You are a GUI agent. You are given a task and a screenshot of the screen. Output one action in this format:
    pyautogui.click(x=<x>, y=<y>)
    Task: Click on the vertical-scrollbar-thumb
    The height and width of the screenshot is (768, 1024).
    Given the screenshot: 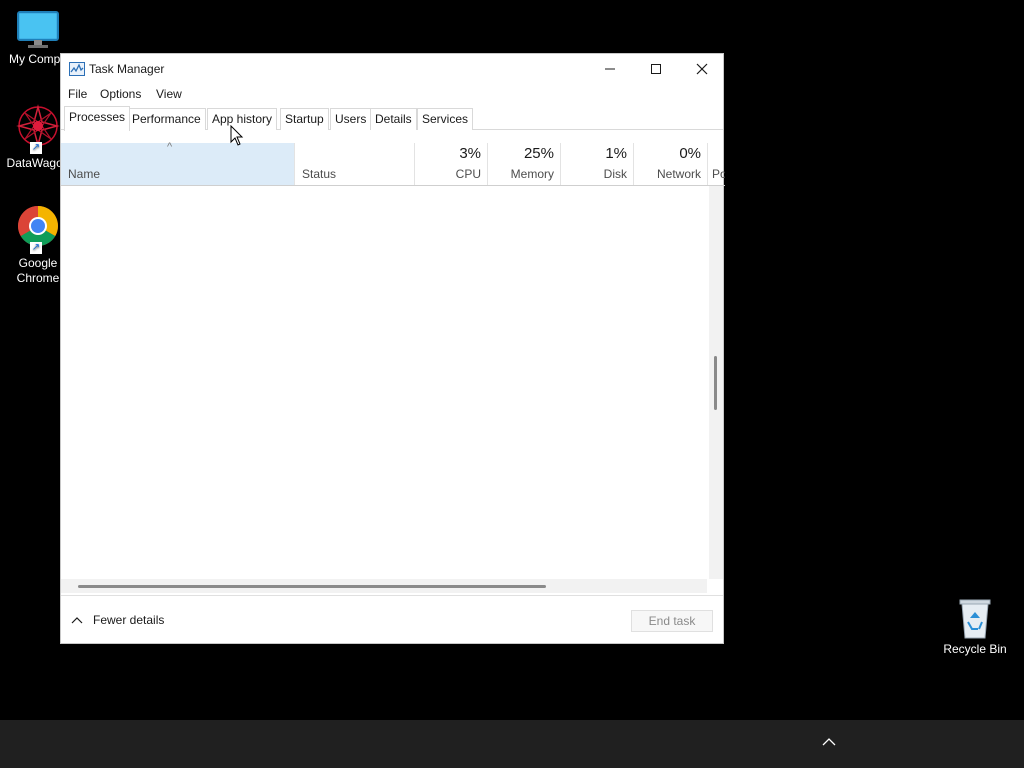 What is the action you would take?
    pyautogui.click(x=715, y=383)
    